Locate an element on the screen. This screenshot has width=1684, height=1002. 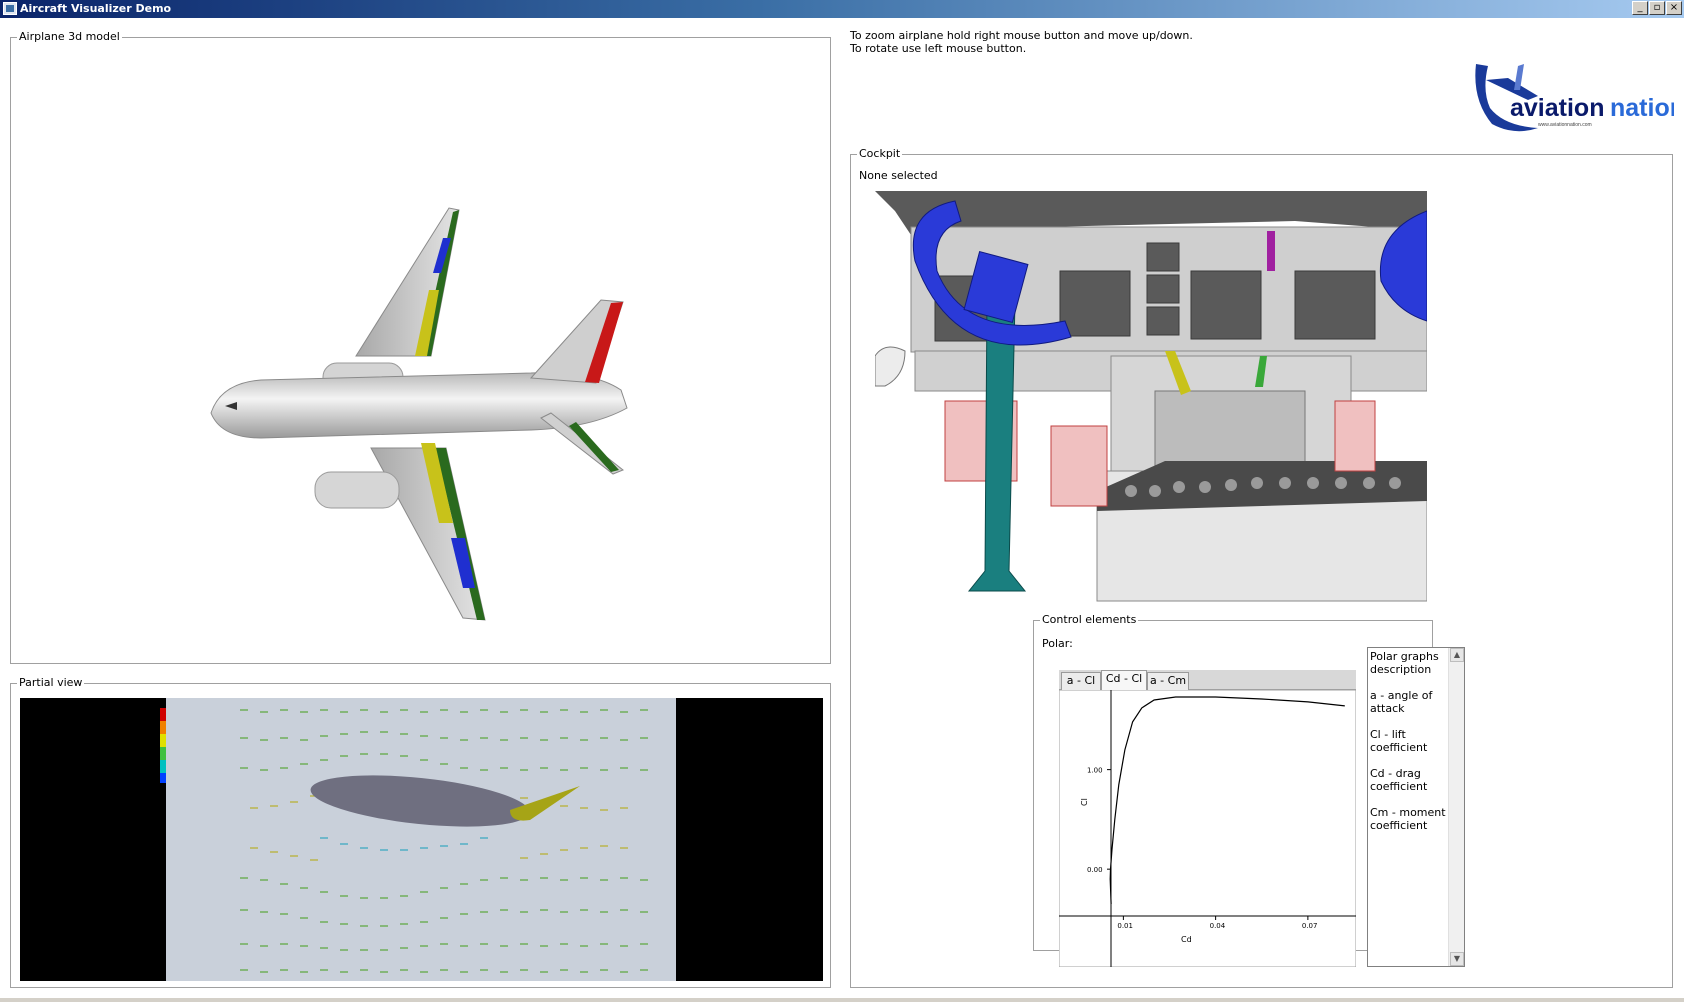
minimize-button: _ is located at coordinates (1640, 8).